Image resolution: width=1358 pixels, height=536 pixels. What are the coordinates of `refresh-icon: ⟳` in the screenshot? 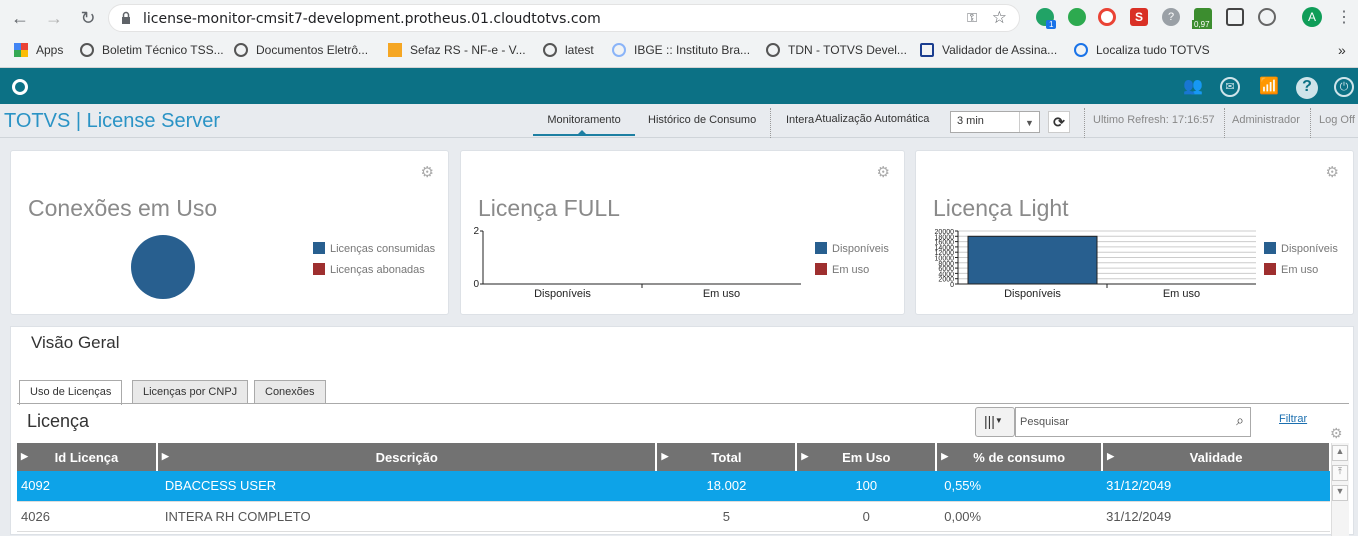 It's located at (1059, 122).